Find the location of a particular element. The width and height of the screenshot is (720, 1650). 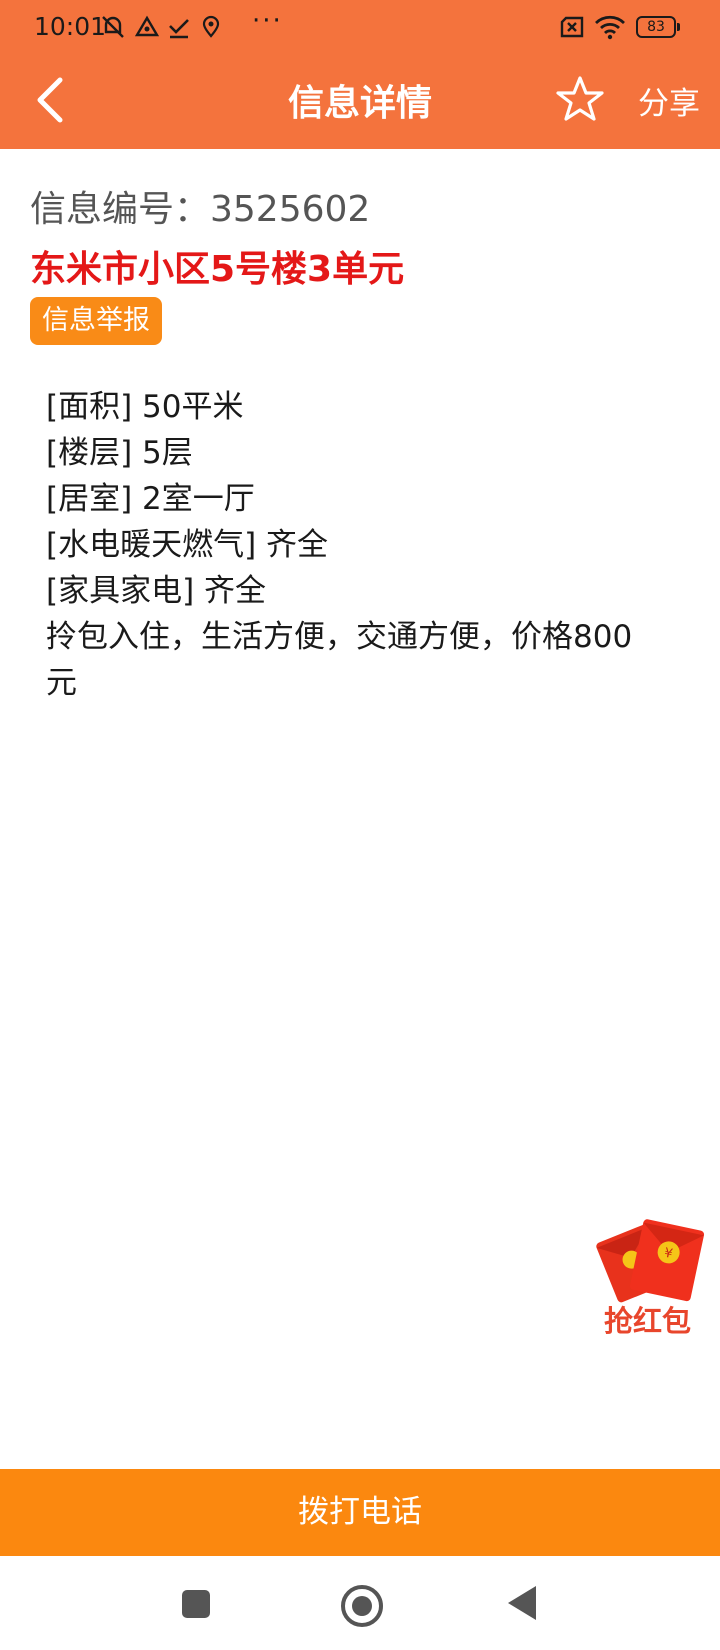

home-circle-icon is located at coordinates (362, 1606).